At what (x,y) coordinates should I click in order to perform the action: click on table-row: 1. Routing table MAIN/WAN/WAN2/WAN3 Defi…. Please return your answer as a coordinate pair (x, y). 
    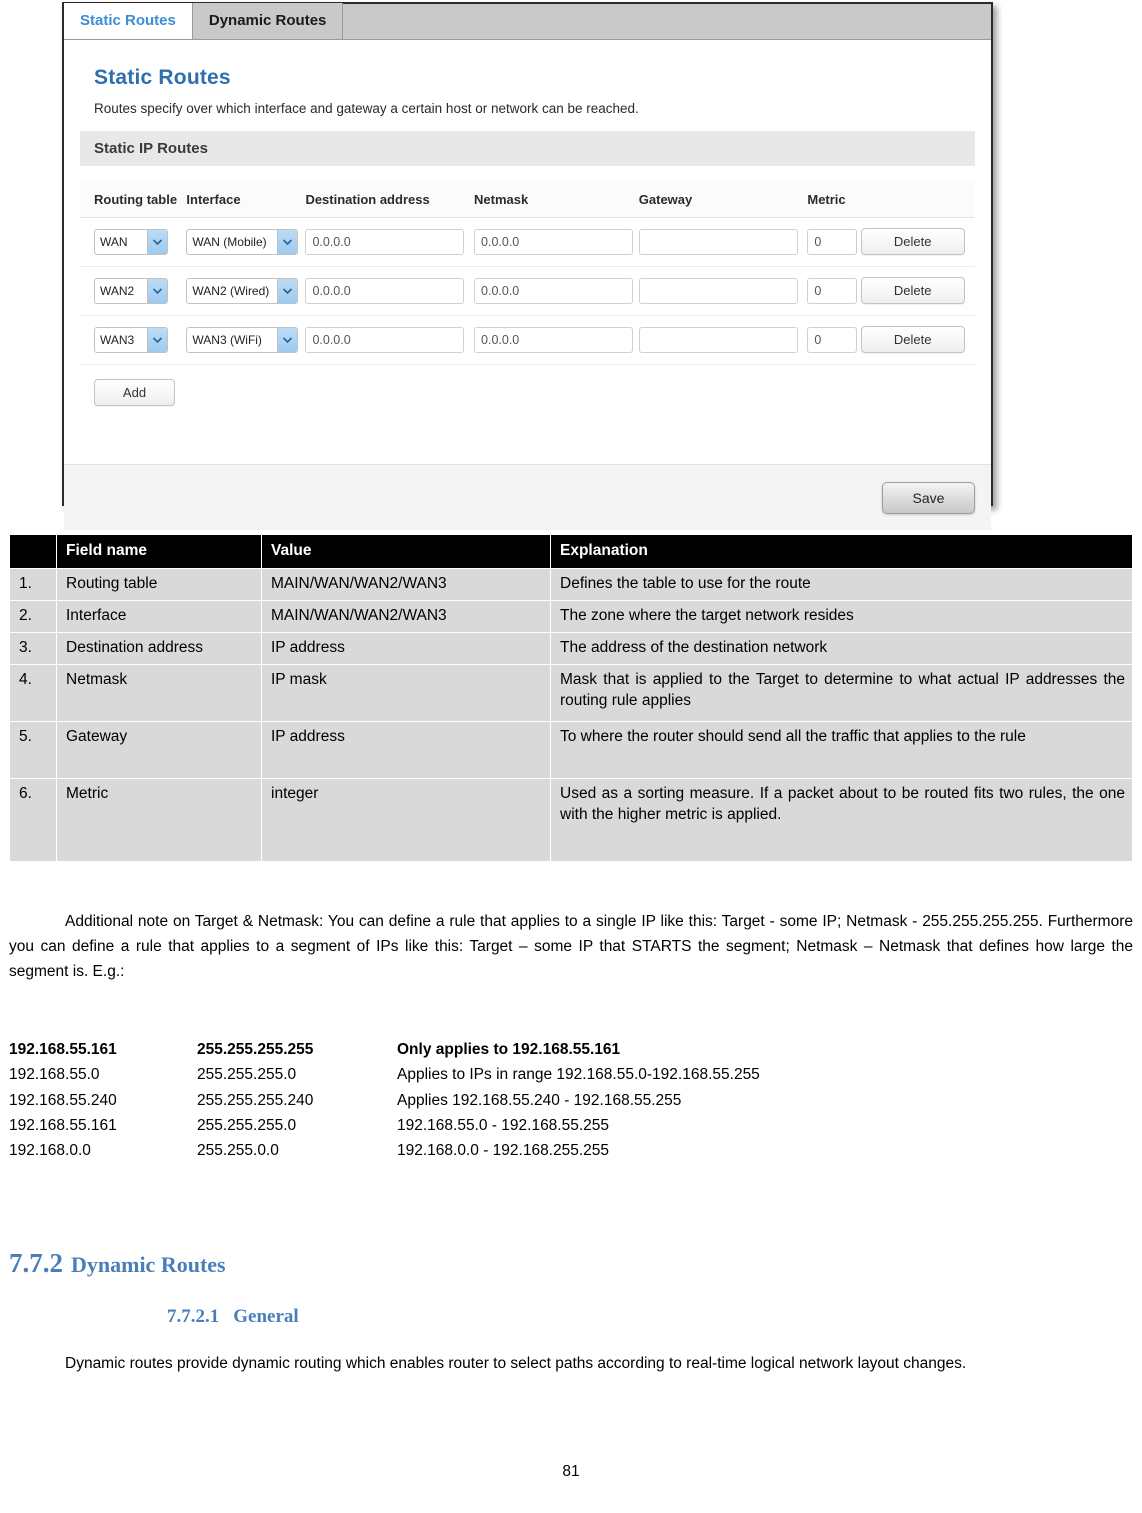
    Looking at the image, I should click on (571, 584).